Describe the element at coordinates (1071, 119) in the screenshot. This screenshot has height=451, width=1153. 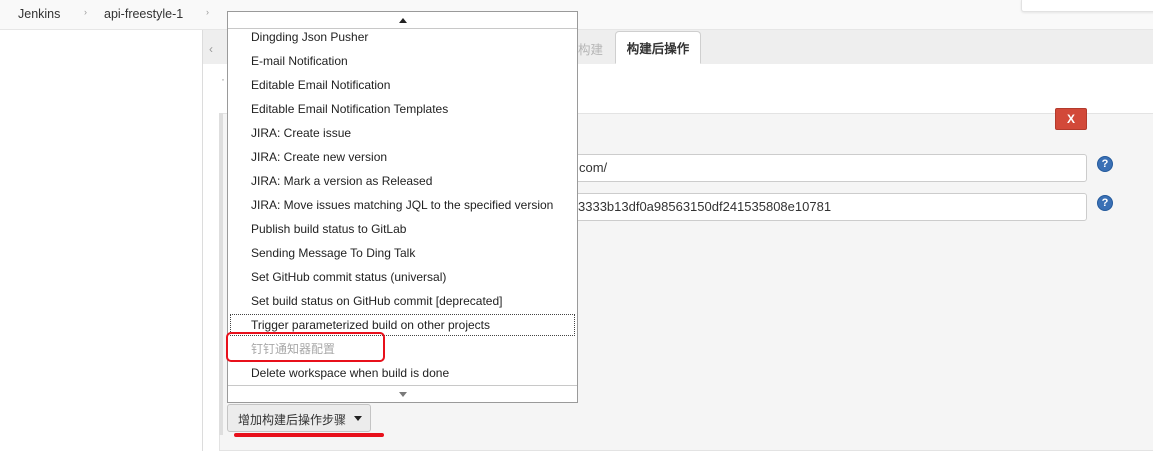
I see `delete-step-button: X` at that location.